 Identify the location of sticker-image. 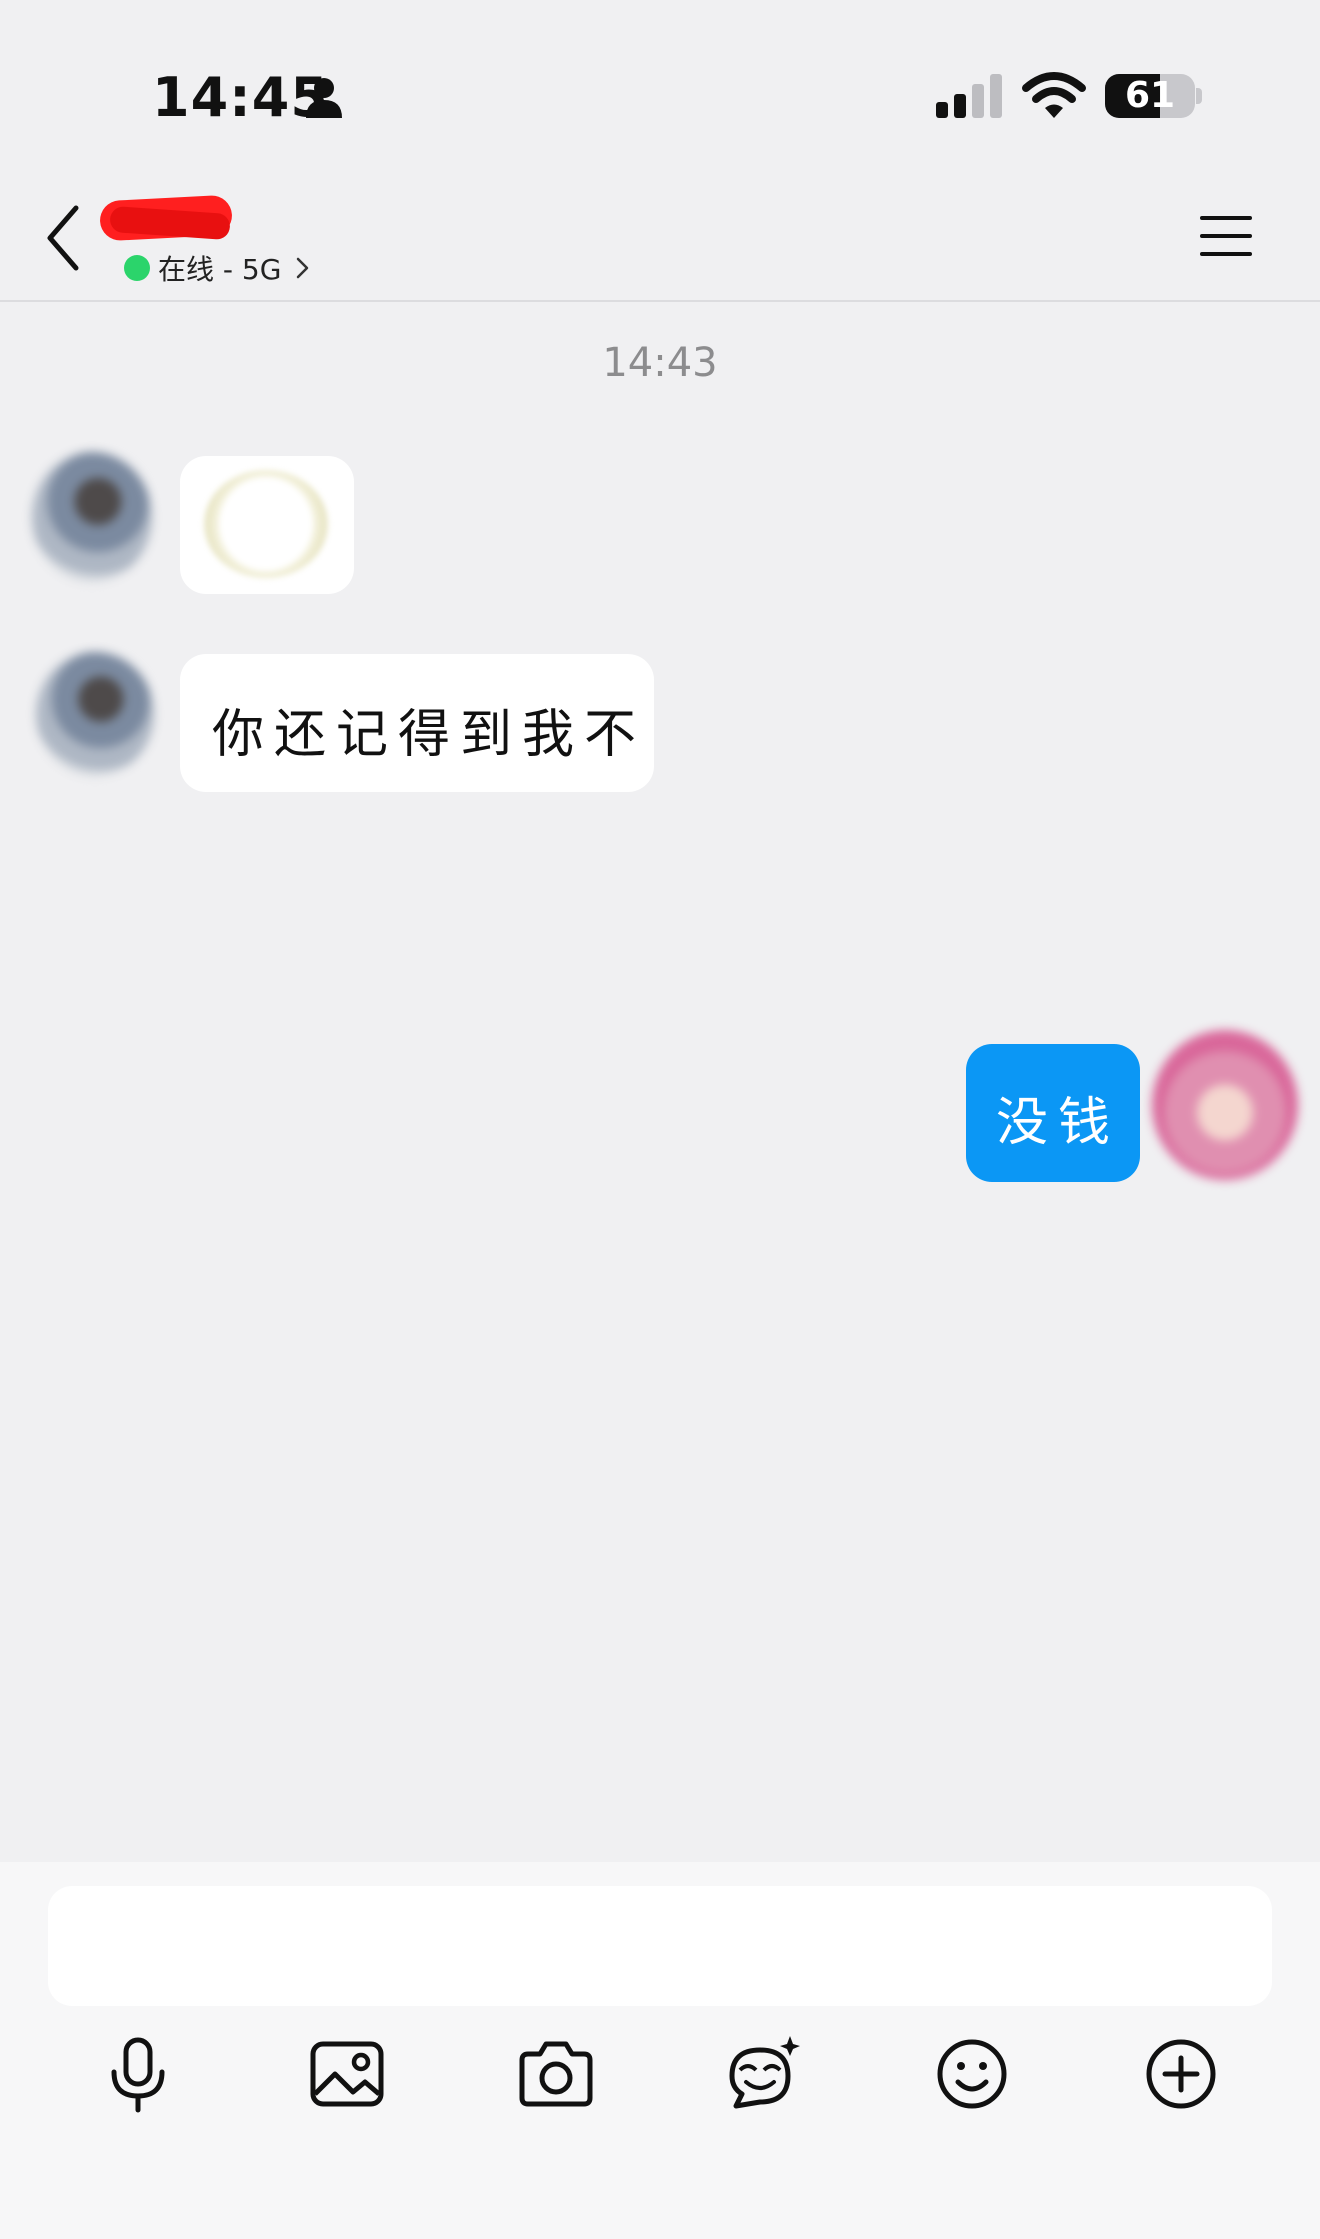
(266, 524).